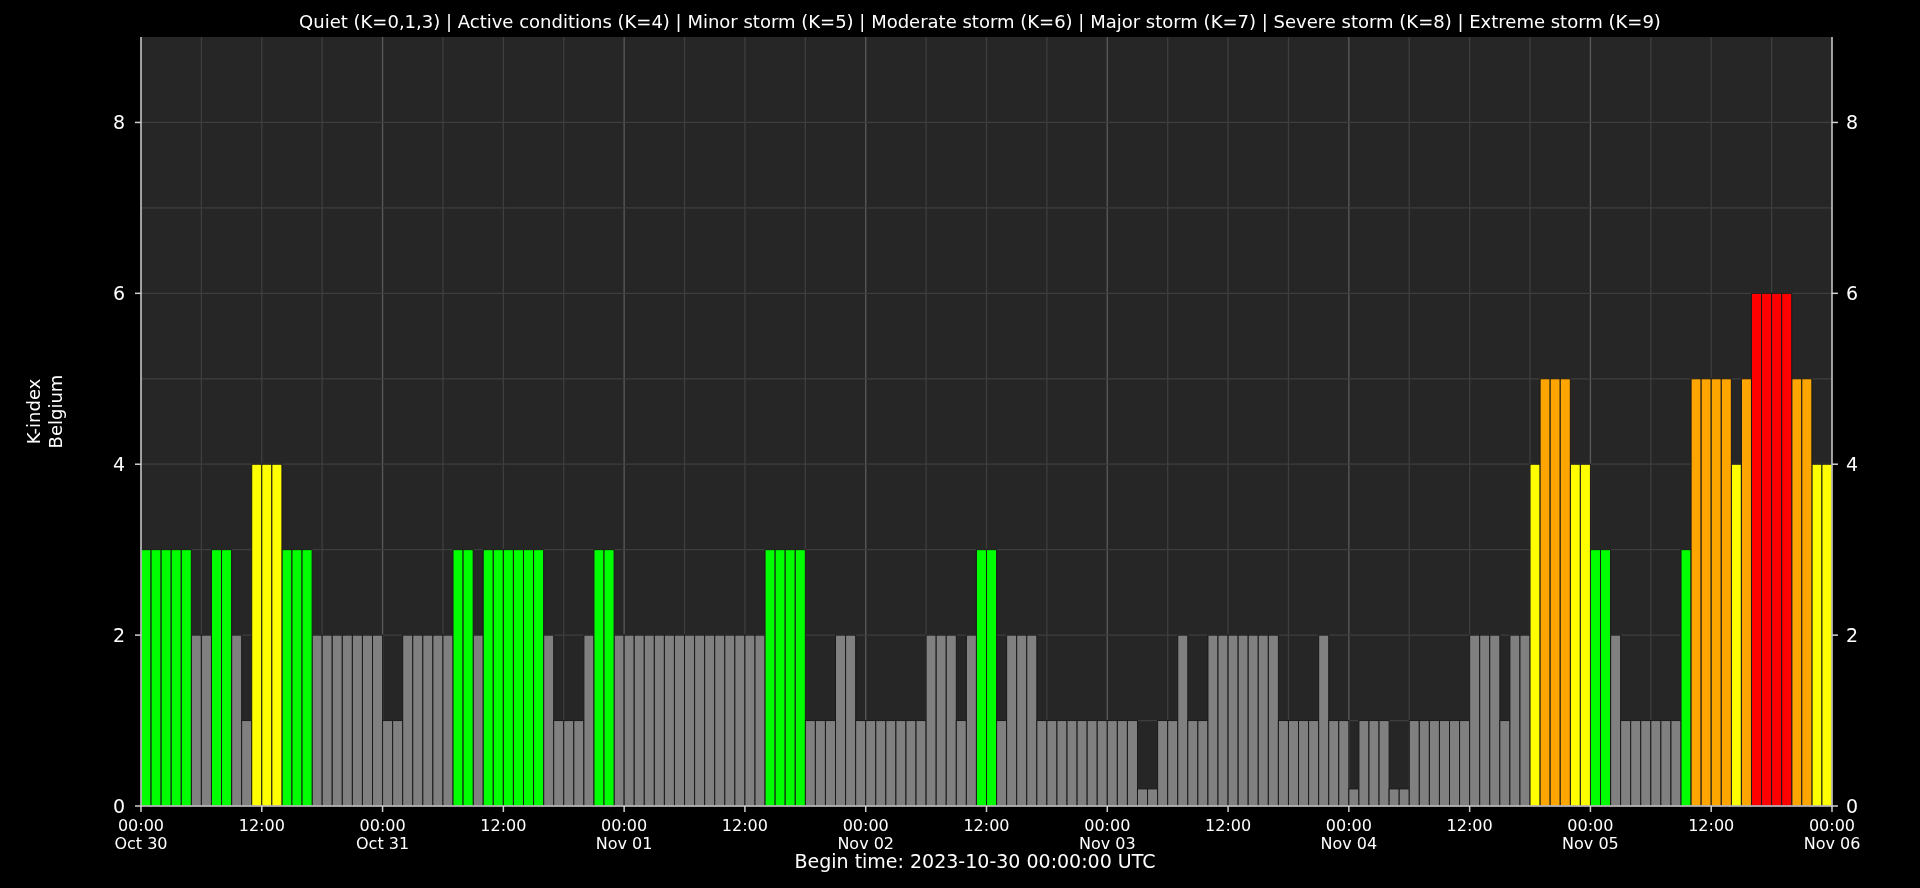  I want to click on tick-label: 00:00 Oct 31, so click(383, 833).